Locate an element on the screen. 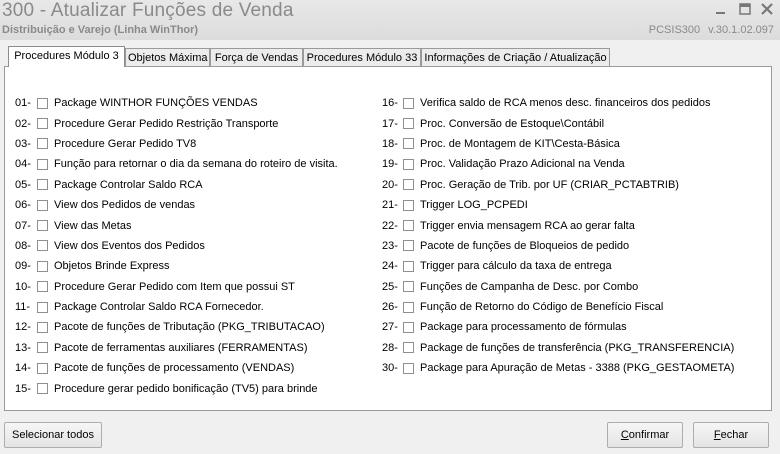  item-label: Procedure Gerar Pedido TV8 is located at coordinates (125, 143).